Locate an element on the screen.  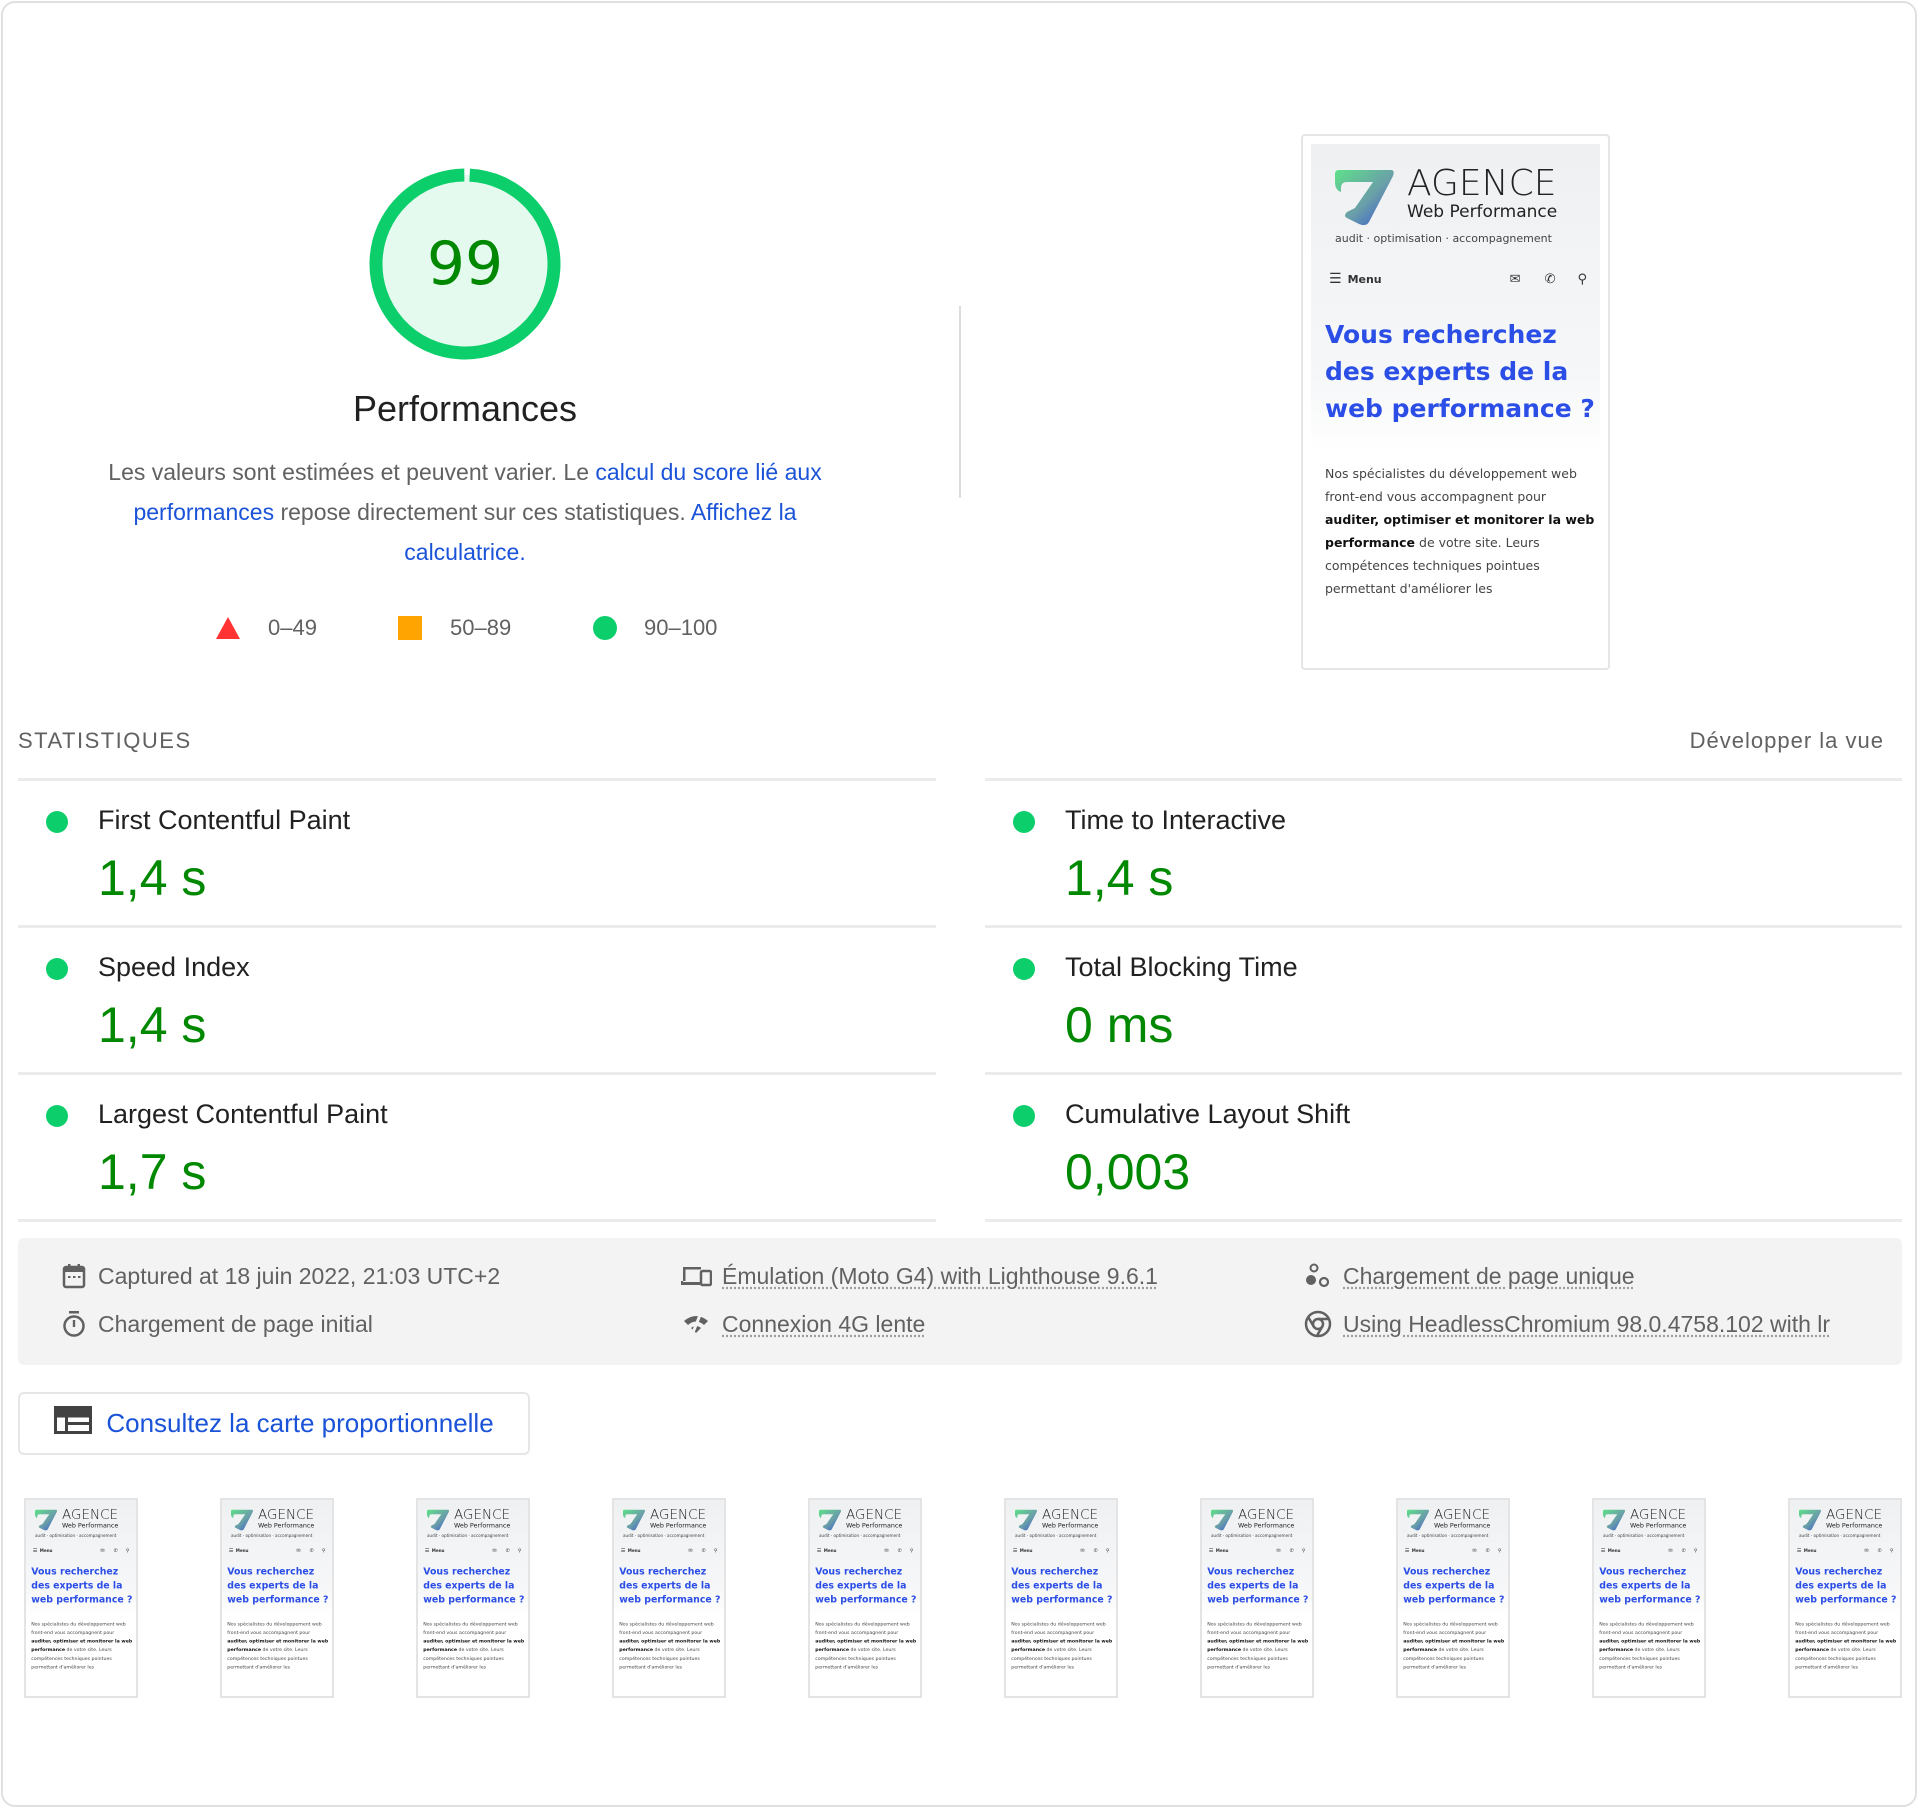
expand-view-toggle: Développer la vue is located at coordinates (1787, 741).